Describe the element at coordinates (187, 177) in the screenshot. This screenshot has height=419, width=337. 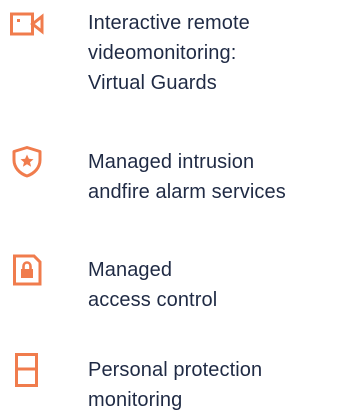
I see `service-label: Managed intrusion andfire alarm services` at that location.